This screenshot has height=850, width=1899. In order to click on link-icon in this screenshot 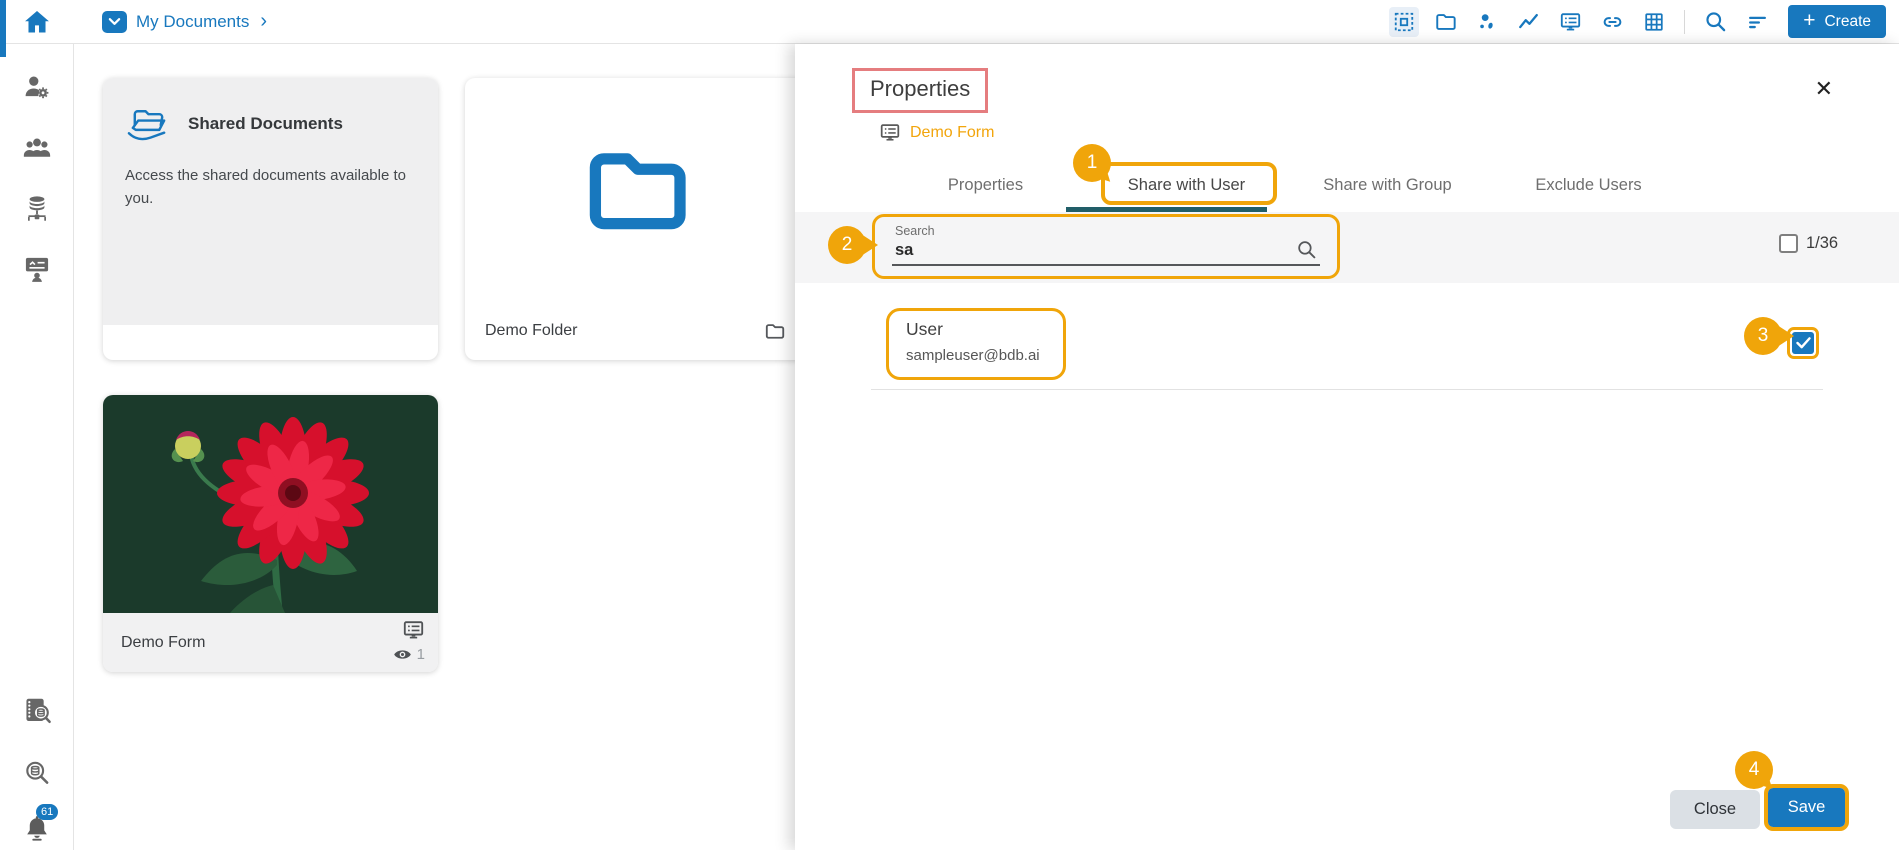, I will do `click(1612, 22)`.